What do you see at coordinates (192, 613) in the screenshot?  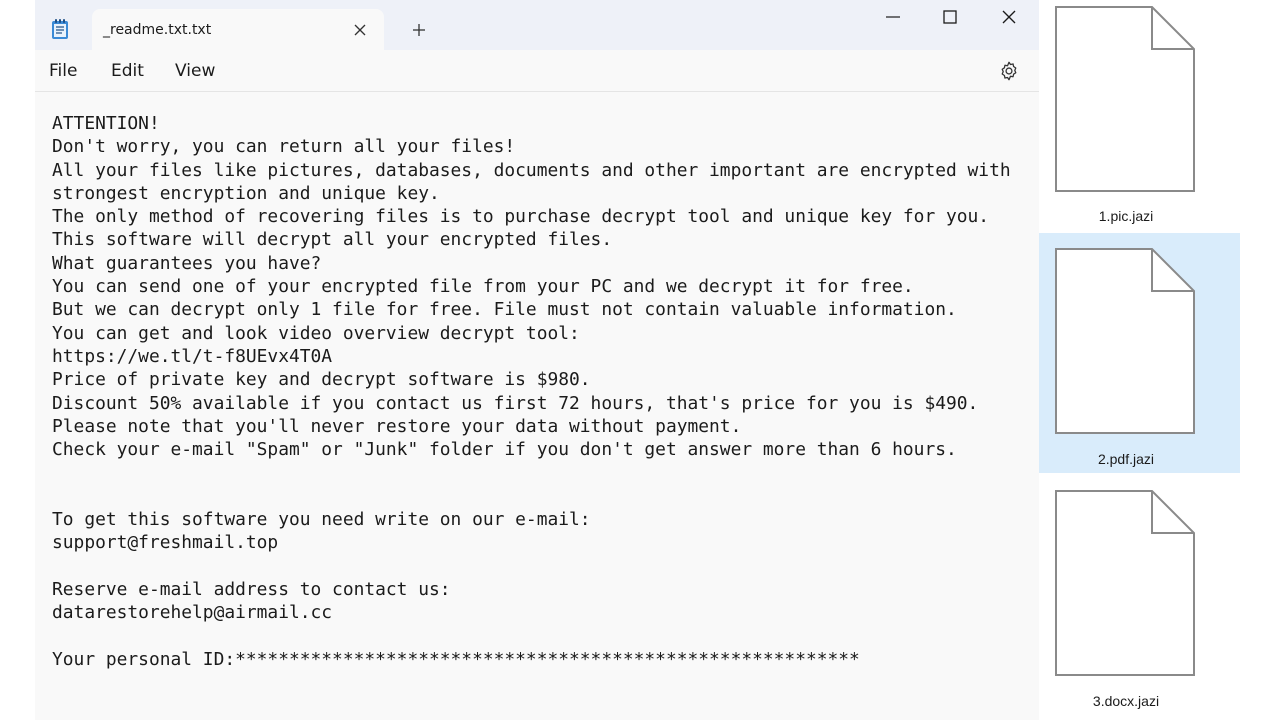 I see `editor-line: datarestorehelp@airmail.cc` at bounding box center [192, 613].